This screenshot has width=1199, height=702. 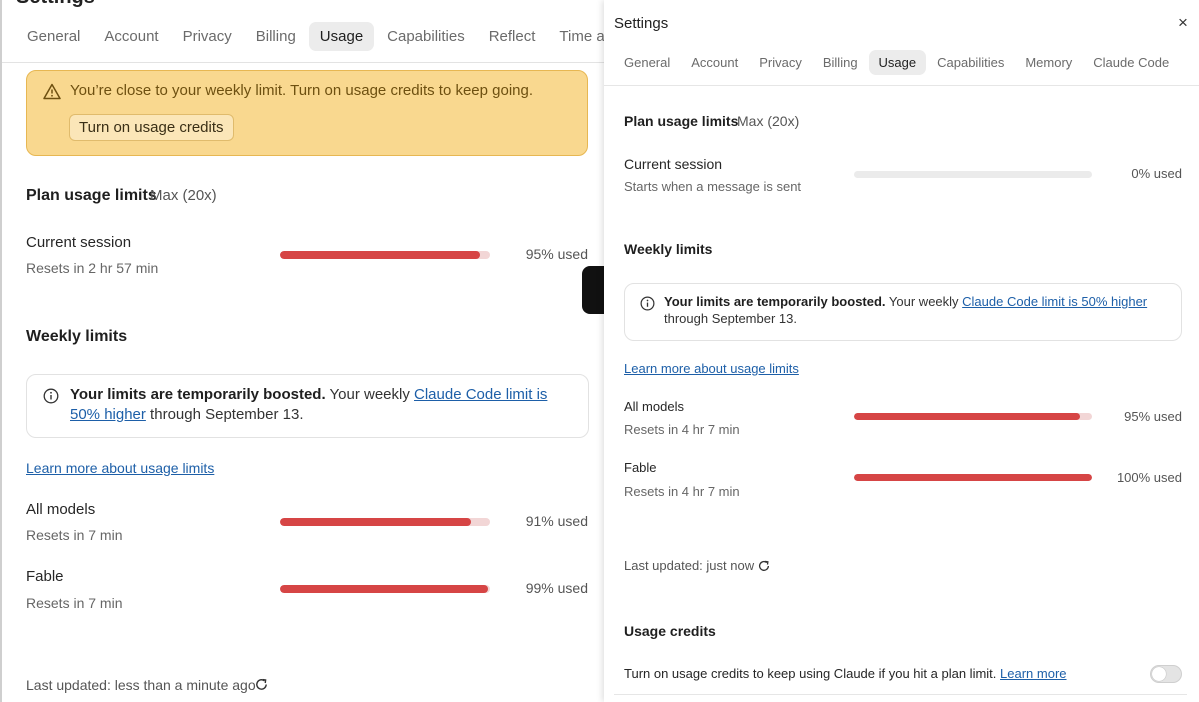 I want to click on modal-title: Settings, so click(x=641, y=23).